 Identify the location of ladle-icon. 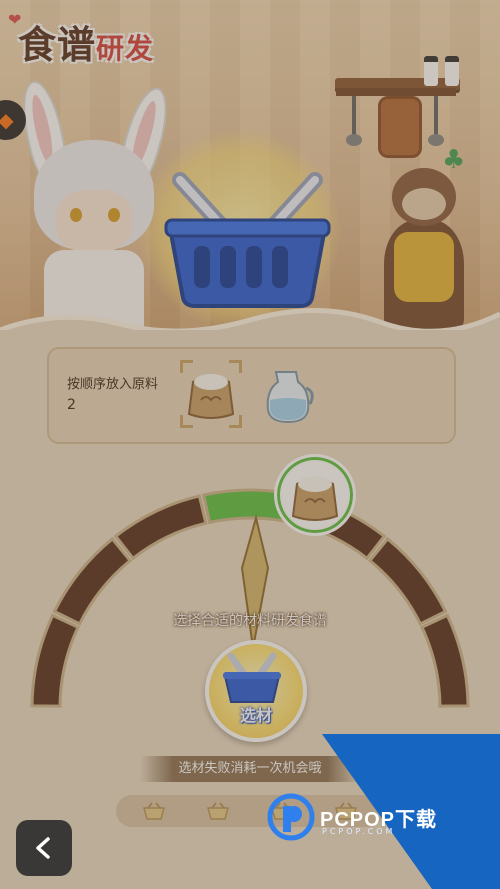
(436, 121).